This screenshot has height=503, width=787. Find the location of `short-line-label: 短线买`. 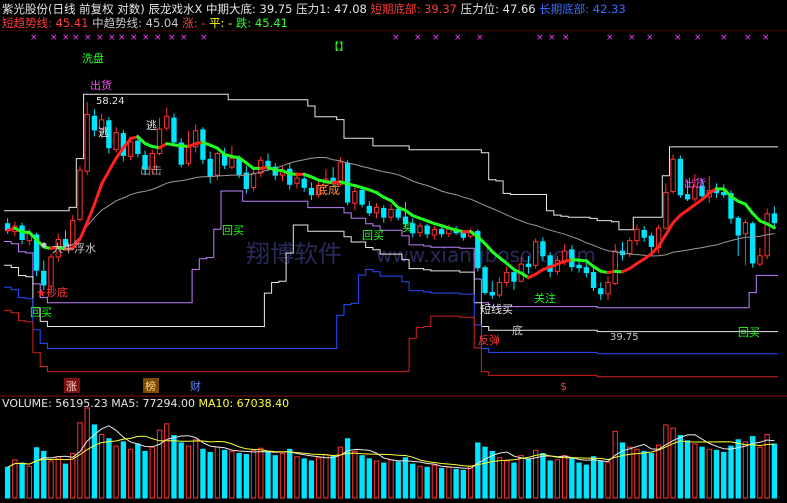

short-line-label: 短线买 is located at coordinates (496, 309).